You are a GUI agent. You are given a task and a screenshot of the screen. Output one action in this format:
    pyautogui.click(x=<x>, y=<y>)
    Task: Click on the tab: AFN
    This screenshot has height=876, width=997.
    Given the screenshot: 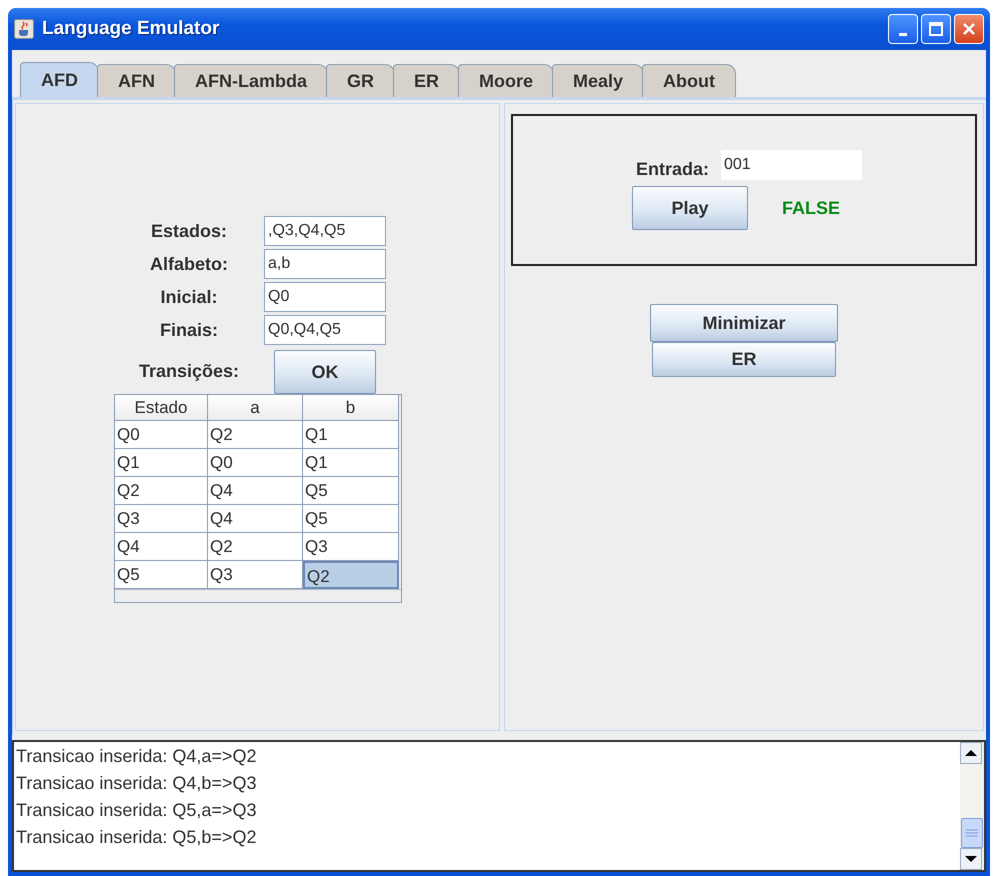 What is the action you would take?
    pyautogui.click(x=136, y=80)
    